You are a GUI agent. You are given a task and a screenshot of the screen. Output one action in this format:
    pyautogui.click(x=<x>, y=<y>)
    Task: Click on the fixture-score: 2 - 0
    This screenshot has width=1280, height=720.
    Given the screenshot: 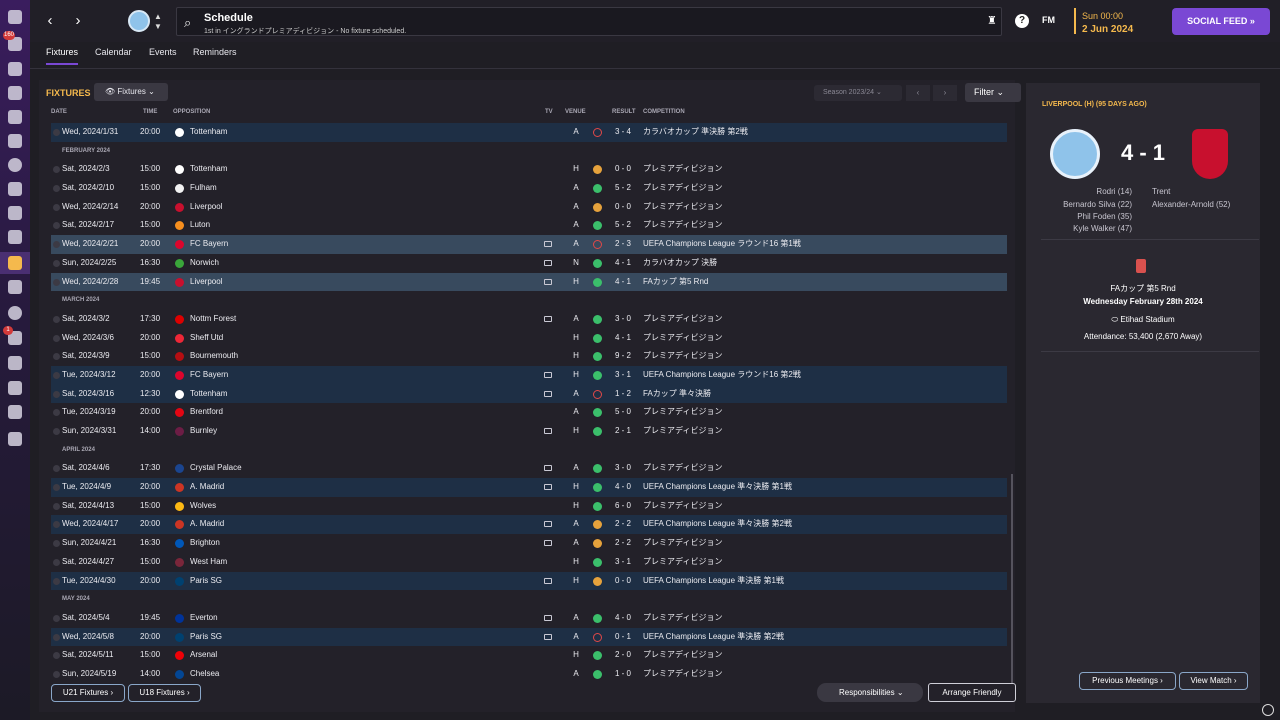 What is the action you would take?
    pyautogui.click(x=623, y=655)
    